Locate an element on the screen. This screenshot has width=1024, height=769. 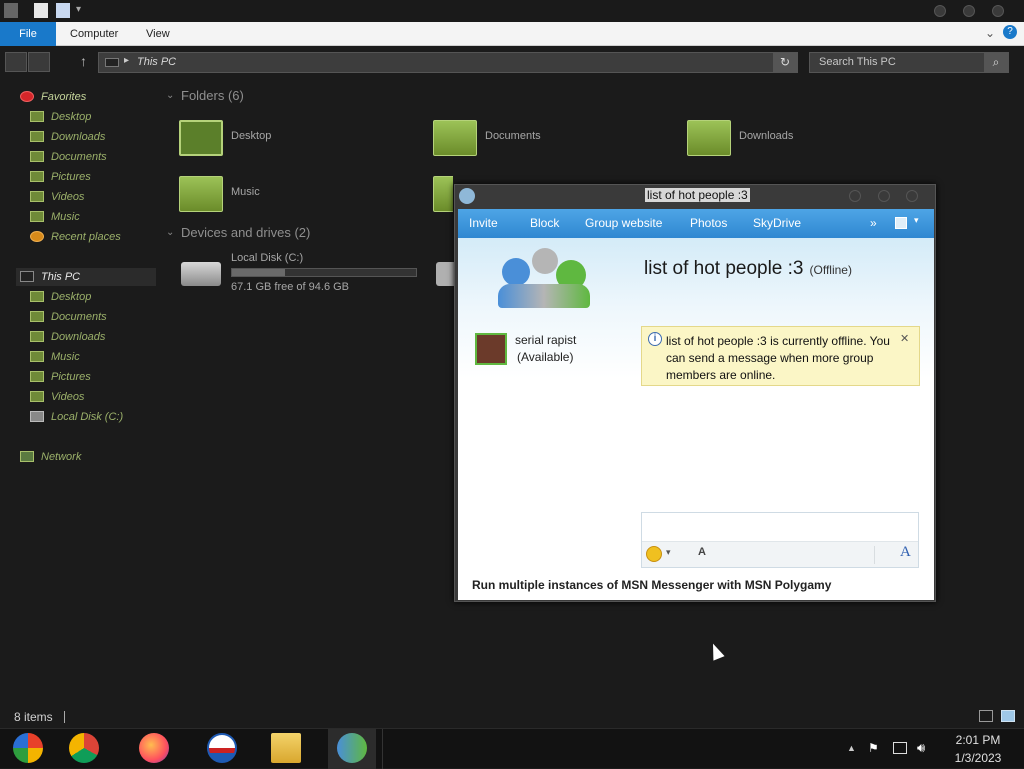
nav-pc-documents: Documents is located at coordinates (68, 317).